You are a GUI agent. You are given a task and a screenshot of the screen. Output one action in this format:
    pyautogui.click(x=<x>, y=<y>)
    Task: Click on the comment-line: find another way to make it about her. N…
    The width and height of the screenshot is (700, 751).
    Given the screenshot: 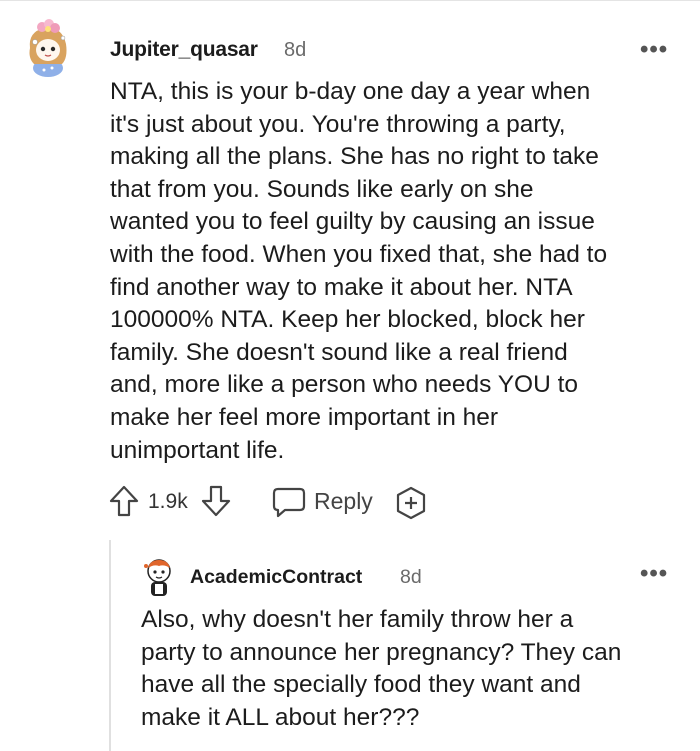 What is the action you would take?
    pyautogui.click(x=341, y=287)
    